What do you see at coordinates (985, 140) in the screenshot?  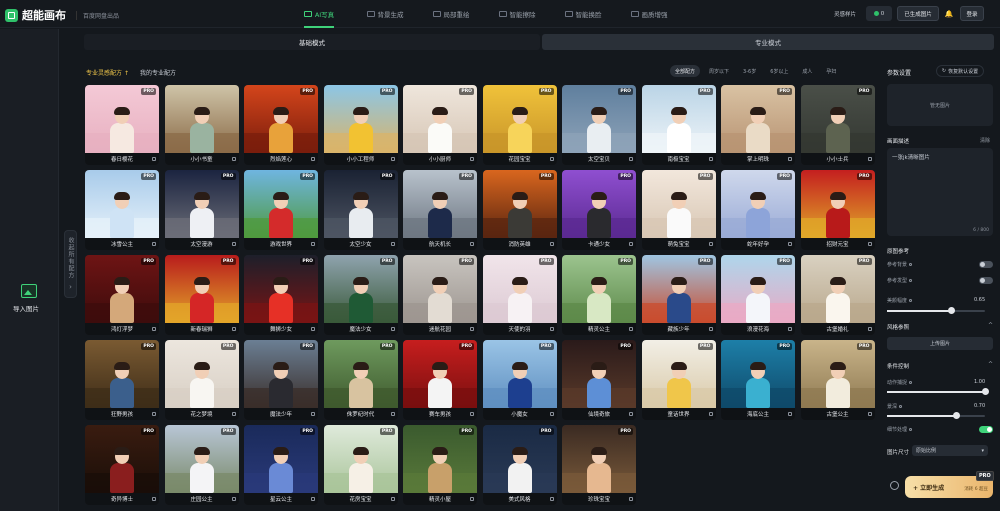 I see `clear-desc-button: 清除` at bounding box center [985, 140].